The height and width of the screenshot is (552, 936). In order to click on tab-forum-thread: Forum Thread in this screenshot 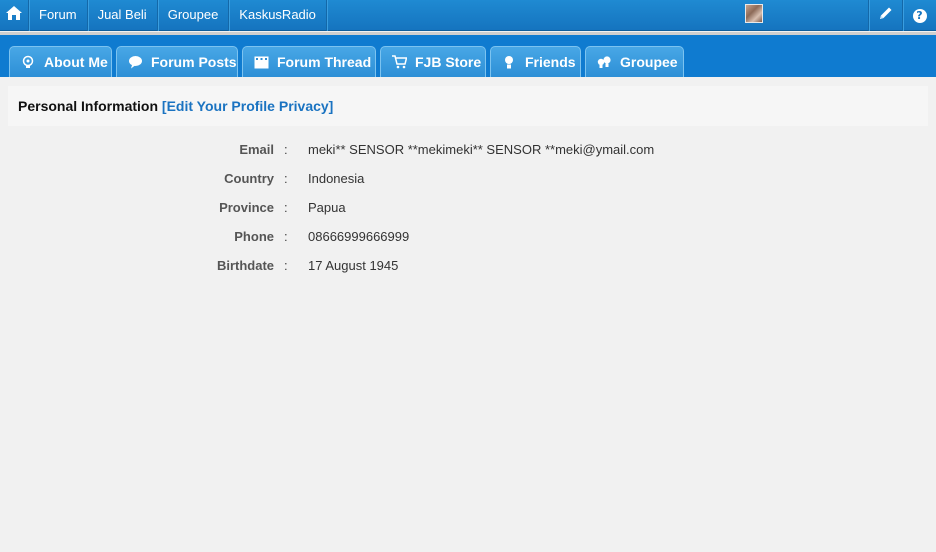, I will do `click(309, 61)`.